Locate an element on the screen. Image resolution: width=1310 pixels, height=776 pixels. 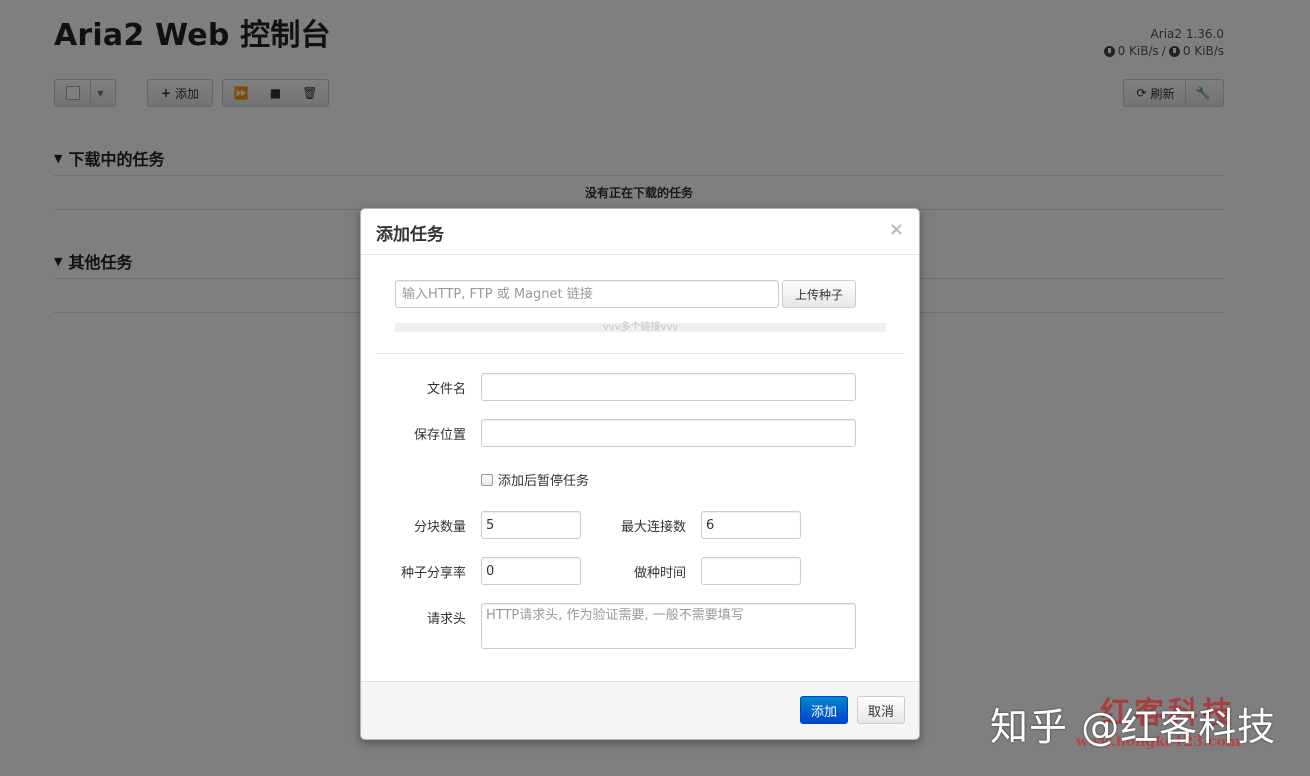
filename-field is located at coordinates (668, 387).